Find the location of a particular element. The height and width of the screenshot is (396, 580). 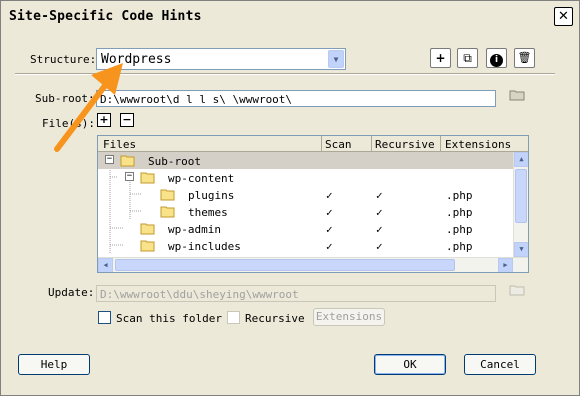

update-input: D:\wwwroot\ddu\sheying\wwwroot is located at coordinates (296, 293).